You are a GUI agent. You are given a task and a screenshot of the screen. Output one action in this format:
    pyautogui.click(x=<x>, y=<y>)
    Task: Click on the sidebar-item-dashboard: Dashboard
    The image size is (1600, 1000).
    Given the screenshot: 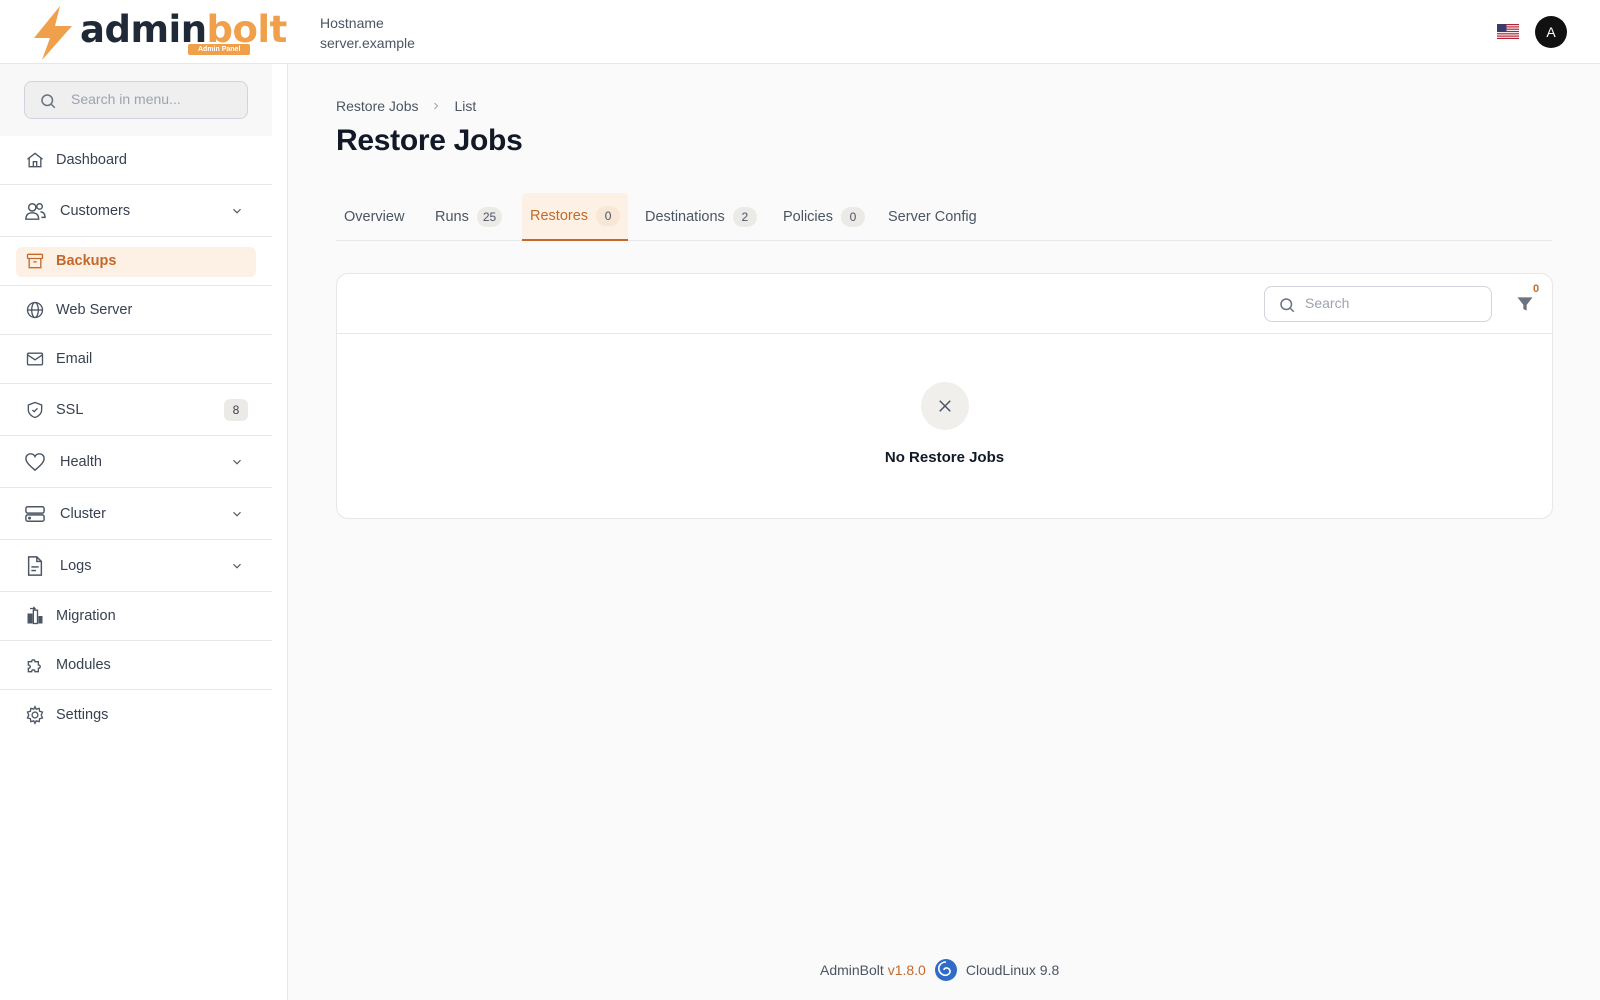 What is the action you would take?
    pyautogui.click(x=136, y=160)
    